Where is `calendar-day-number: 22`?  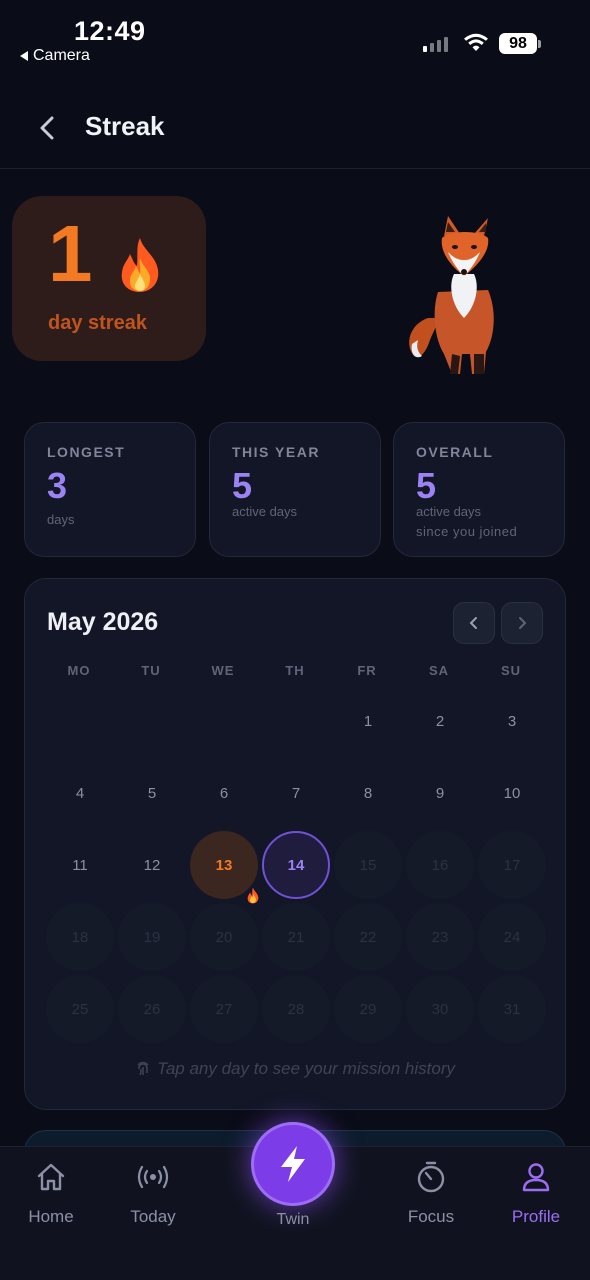 calendar-day-number: 22 is located at coordinates (368, 937).